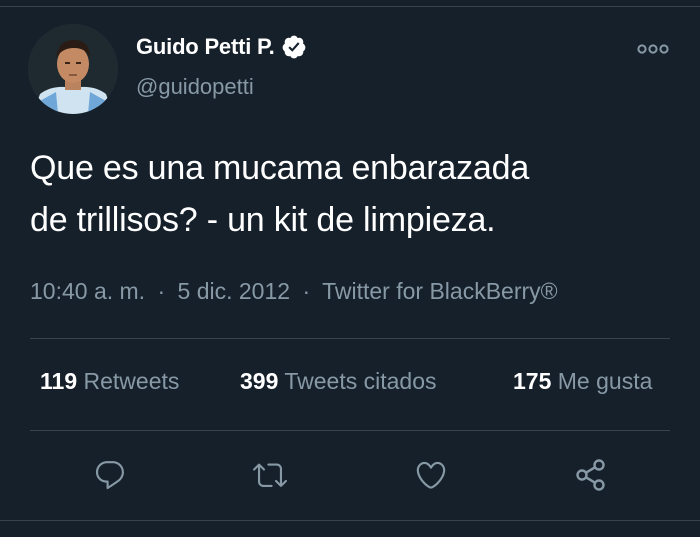 This screenshot has width=700, height=537. I want to click on tweet-text-line: Que es una mucama enbarazada, so click(280, 168).